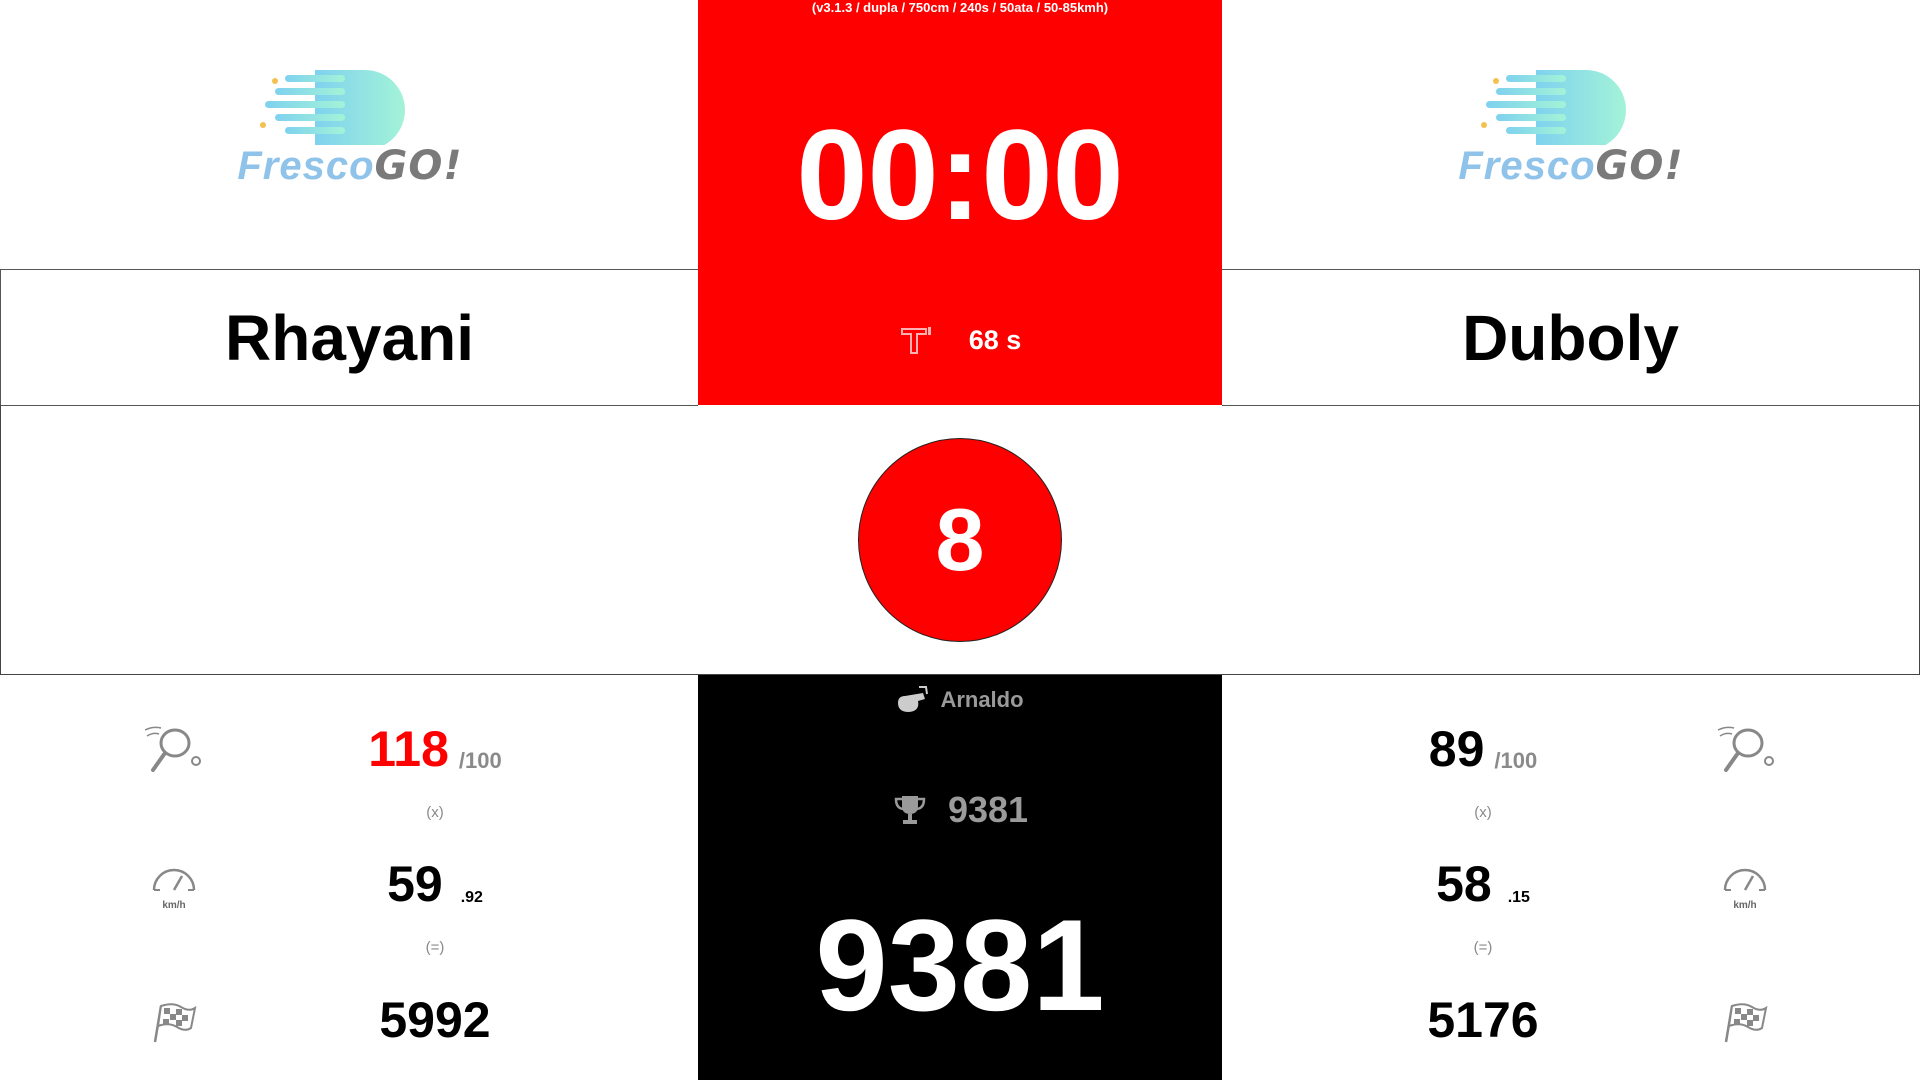  Describe the element at coordinates (1518, 897) in the screenshot. I see `right-speed-dec: .15` at that location.